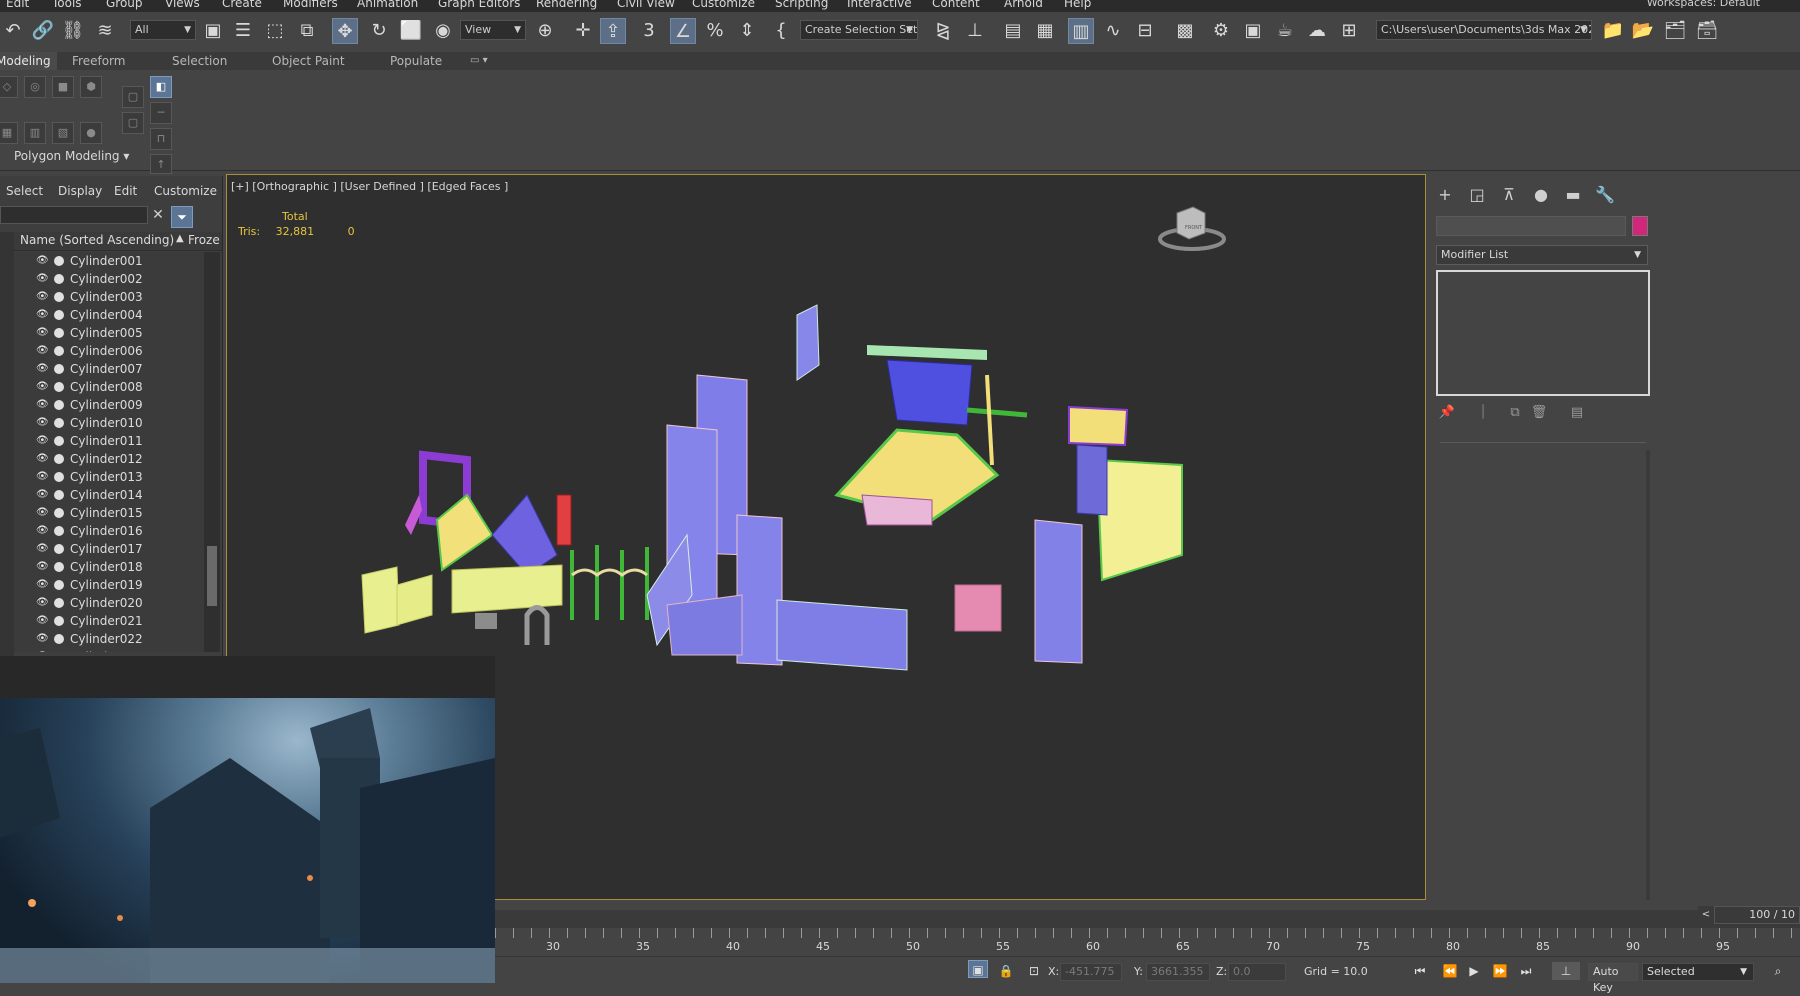  Describe the element at coordinates (133, 123) in the screenshot. I see `cut-icon: ▢` at that location.